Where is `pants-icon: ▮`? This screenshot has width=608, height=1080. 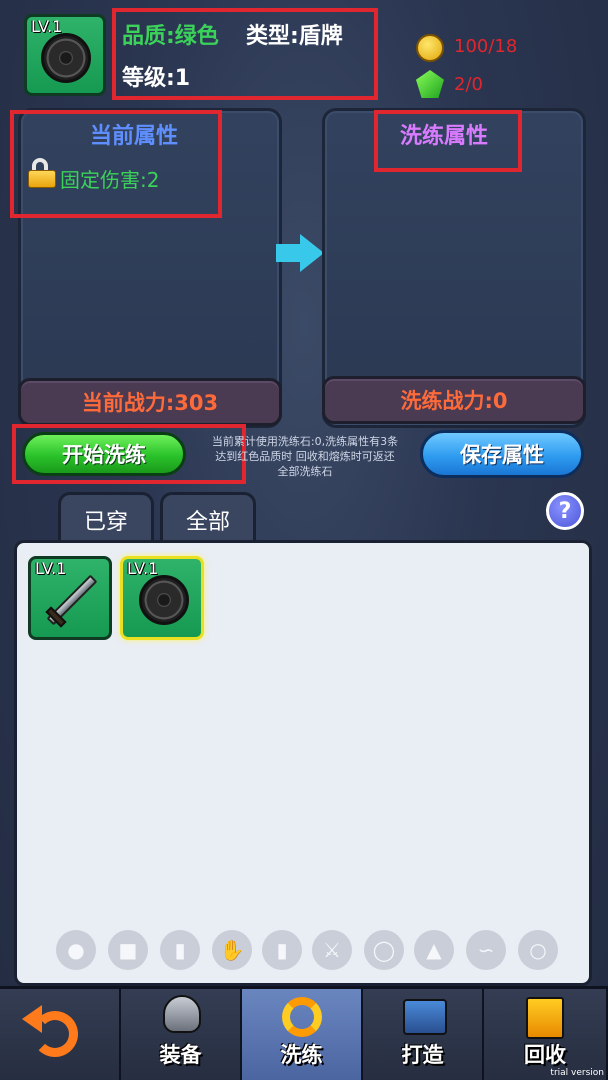
pants-icon: ▮ is located at coordinates (180, 950).